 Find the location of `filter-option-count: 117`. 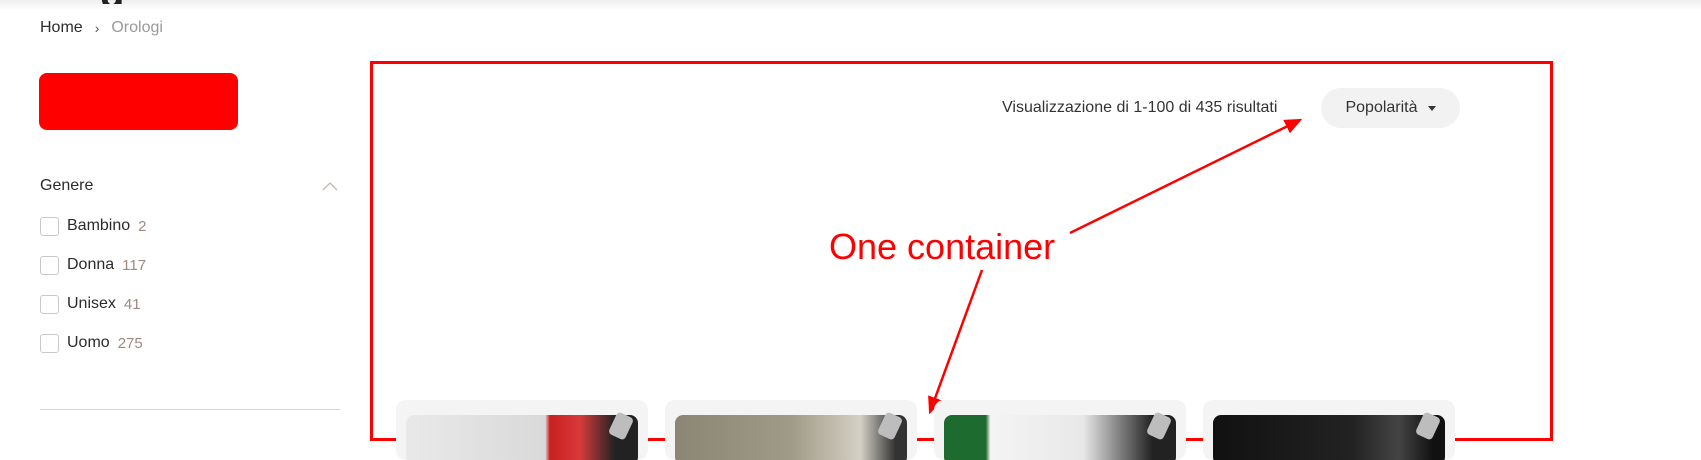

filter-option-count: 117 is located at coordinates (134, 265).